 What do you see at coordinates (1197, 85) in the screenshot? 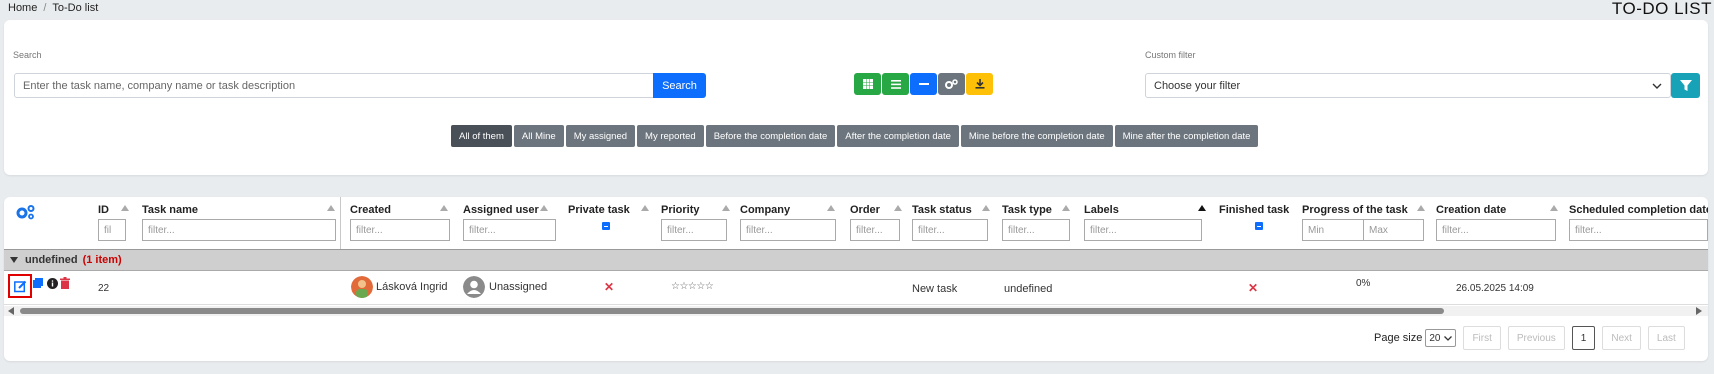
I see `custom-filter-value: Choose your filter` at bounding box center [1197, 85].